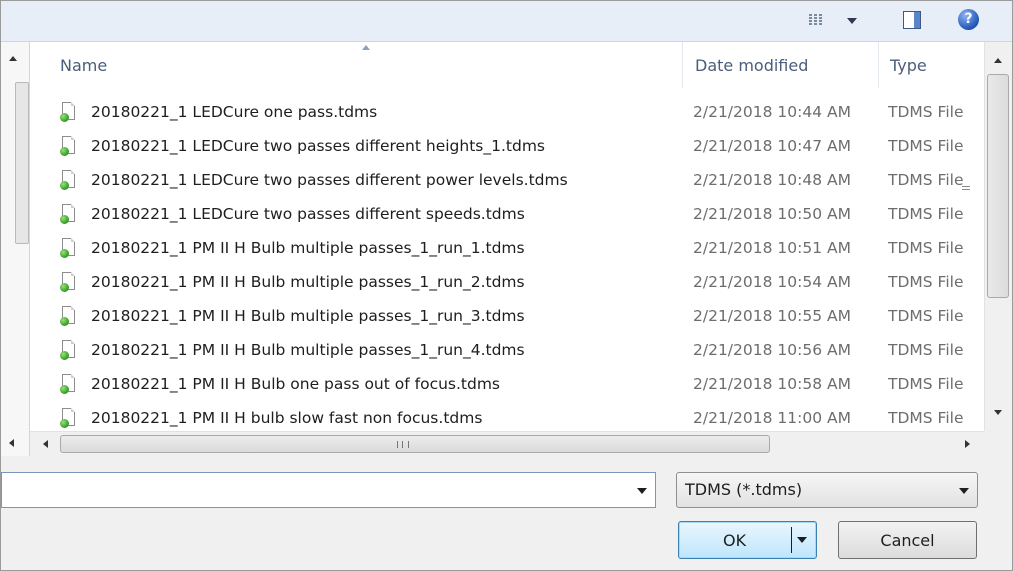 Image resolution: width=1013 pixels, height=571 pixels. I want to click on file-date-modified: 2/21/2018 10:56 AM, so click(772, 350).